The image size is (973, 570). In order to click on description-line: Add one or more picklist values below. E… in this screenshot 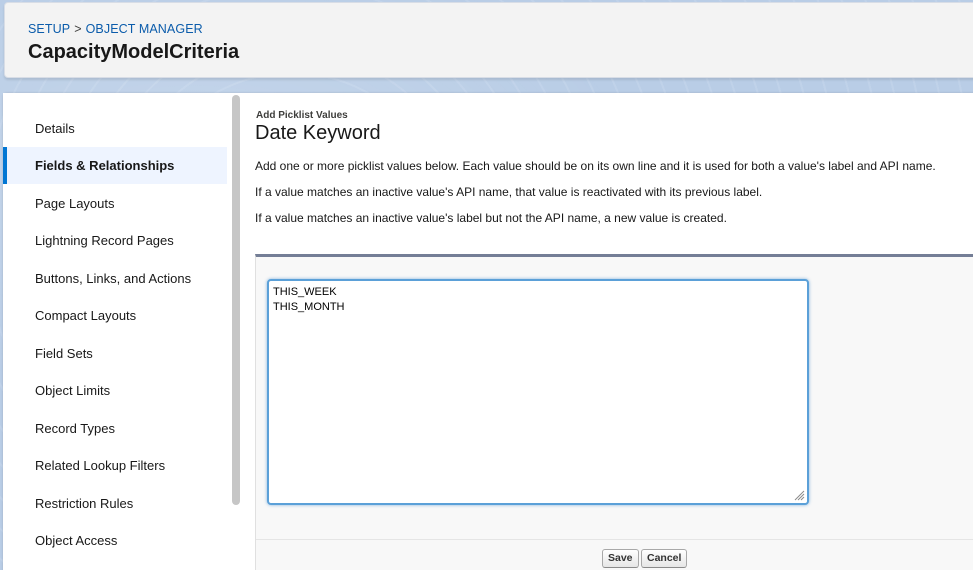, I will do `click(595, 166)`.